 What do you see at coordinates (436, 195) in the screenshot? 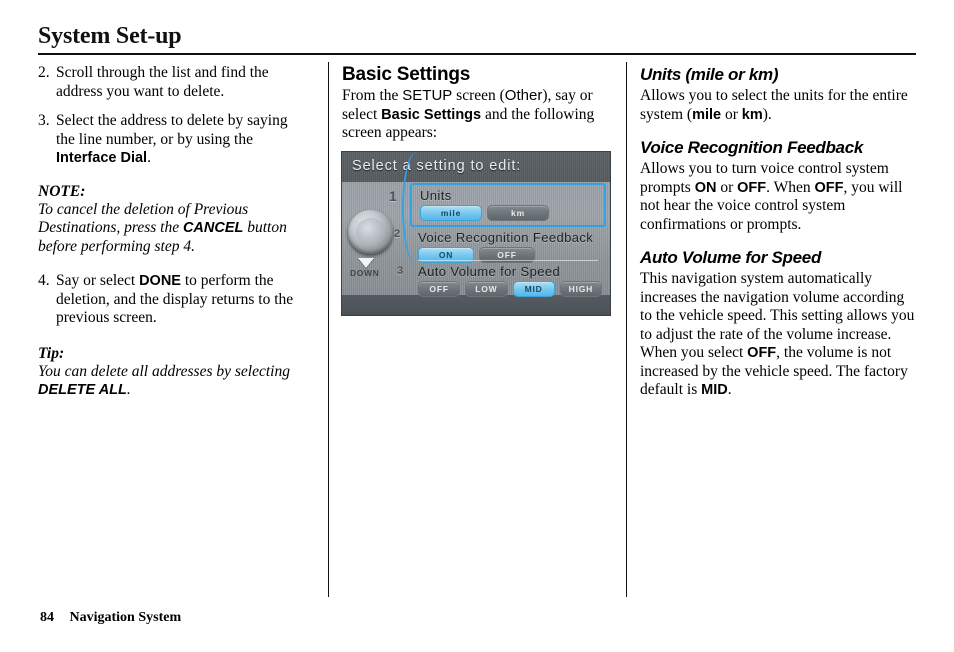
I see `nav-row-units-label: Units` at bounding box center [436, 195].